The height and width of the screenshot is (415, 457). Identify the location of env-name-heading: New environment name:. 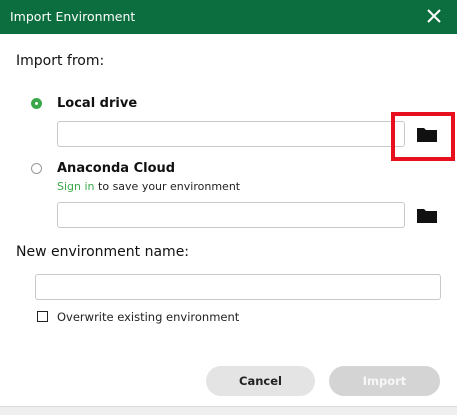
(103, 252).